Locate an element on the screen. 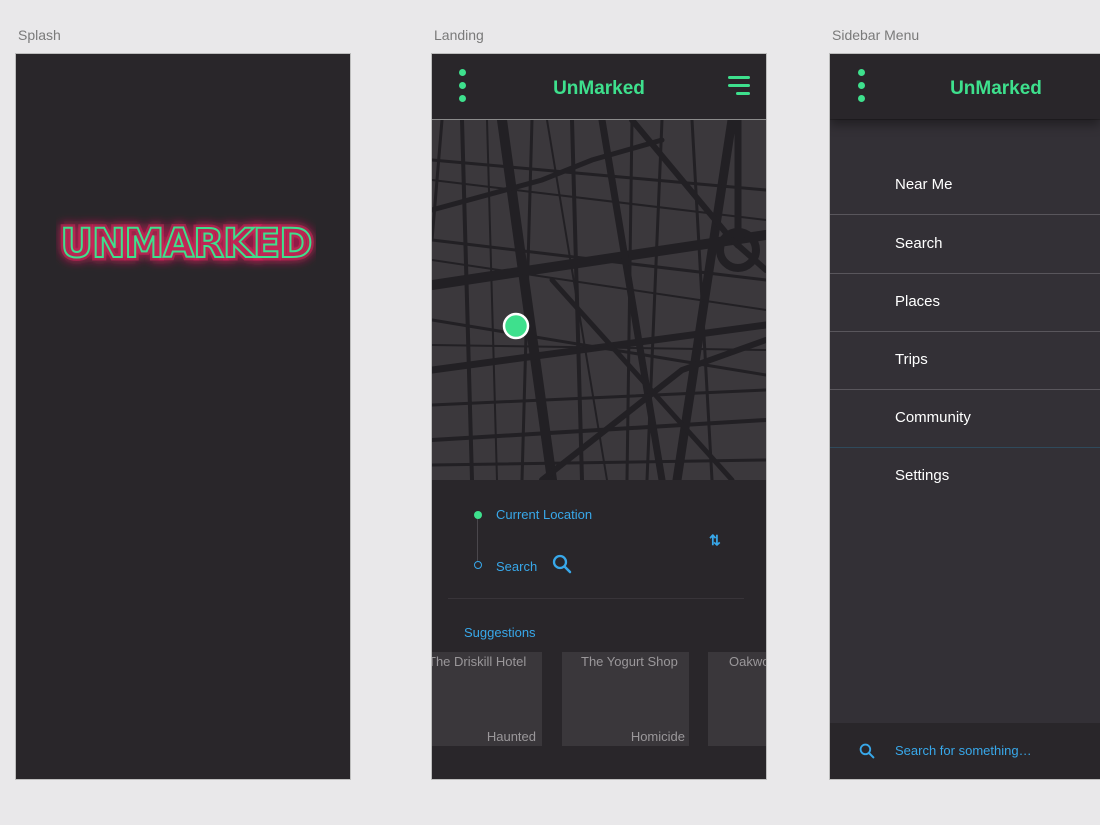  suggestion-card: The Yogurt Shop Homicide is located at coordinates (625, 699).